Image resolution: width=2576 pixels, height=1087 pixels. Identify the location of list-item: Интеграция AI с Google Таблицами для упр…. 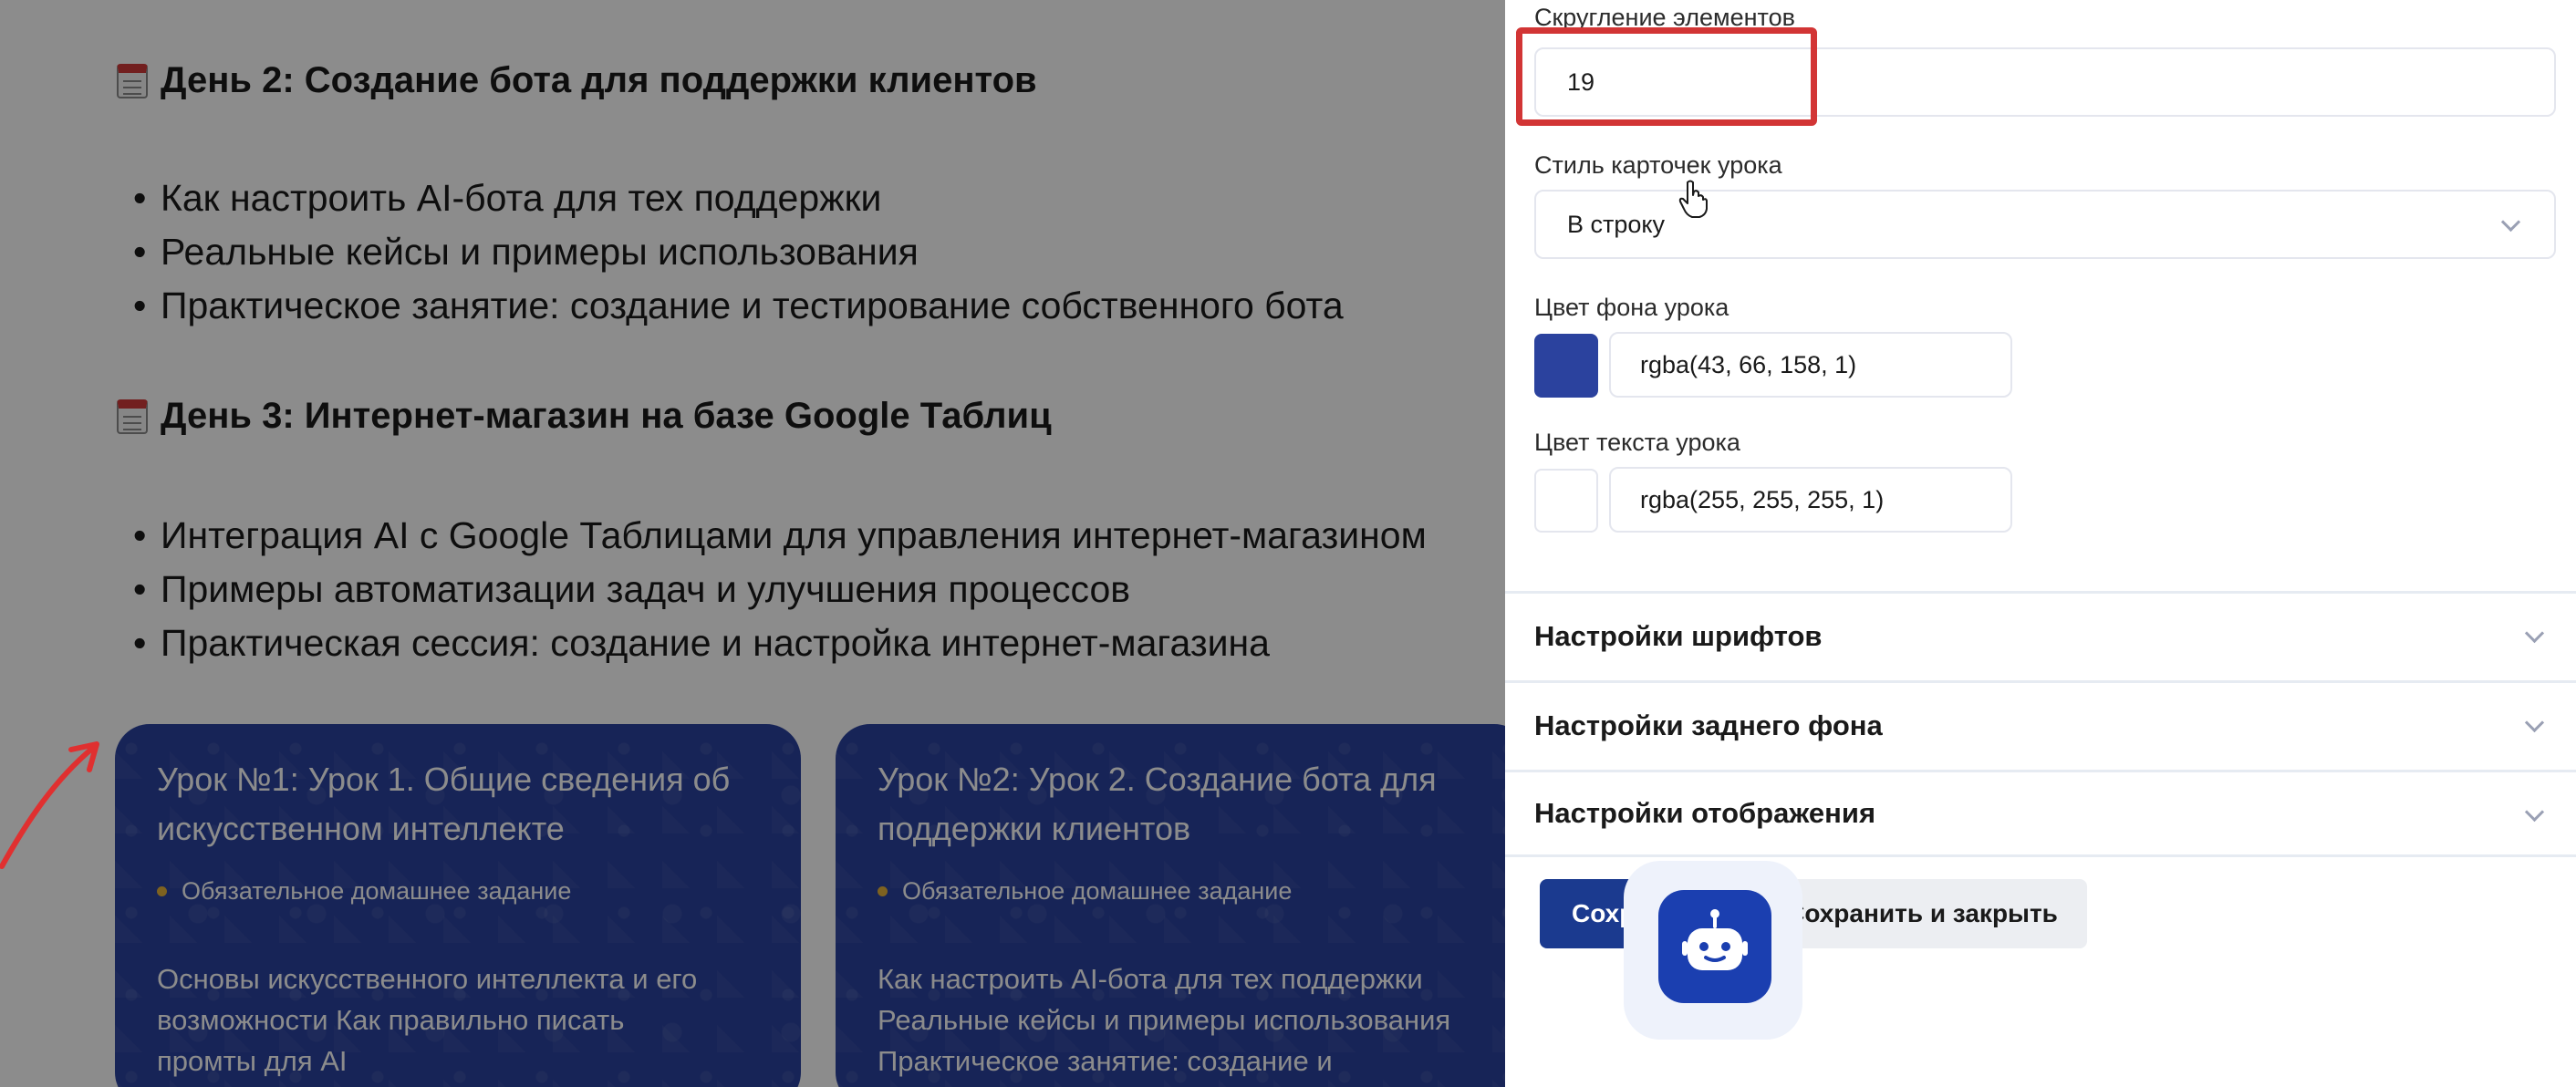
(780, 536).